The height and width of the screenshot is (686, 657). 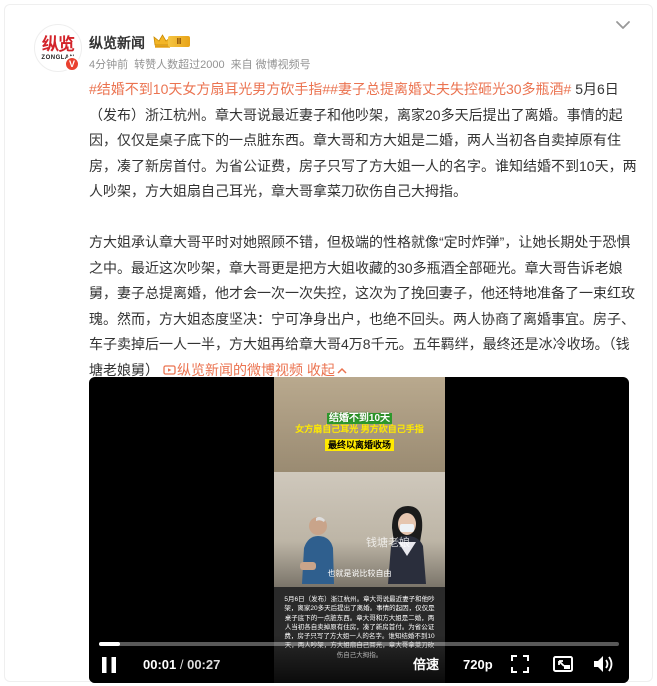 I want to click on fullscreen-button, so click(x=520, y=665).